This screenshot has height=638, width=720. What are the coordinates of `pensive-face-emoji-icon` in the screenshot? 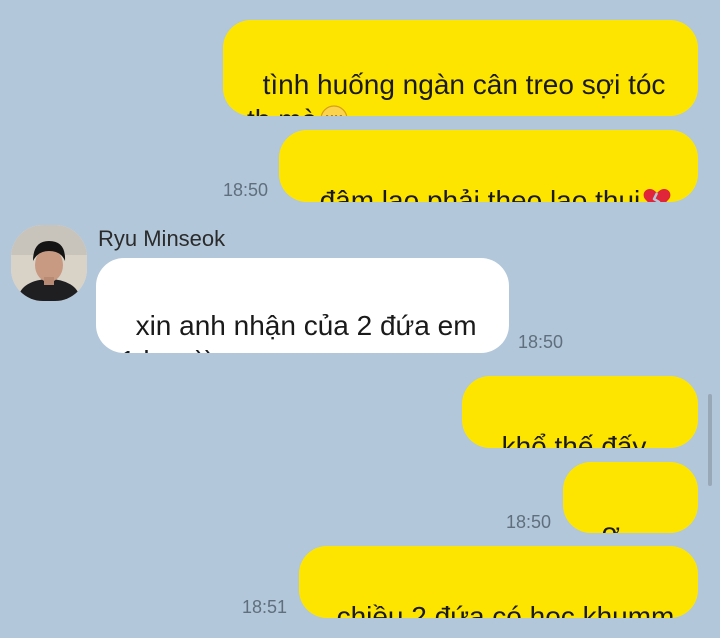 It's located at (334, 110).